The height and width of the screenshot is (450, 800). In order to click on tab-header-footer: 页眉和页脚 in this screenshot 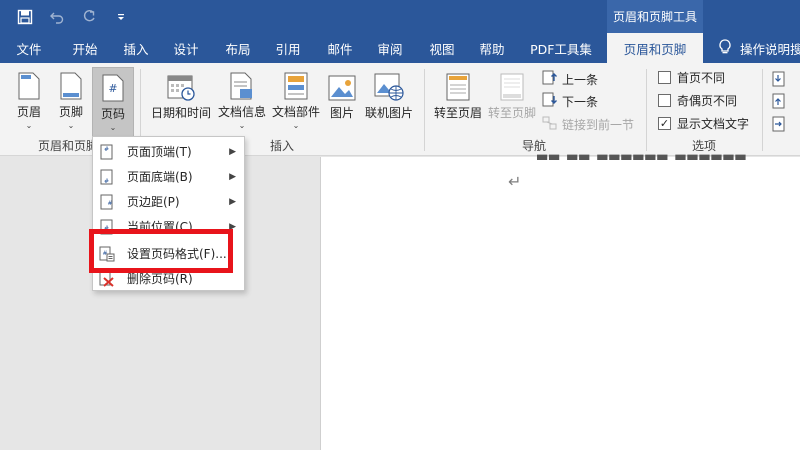, I will do `click(655, 48)`.